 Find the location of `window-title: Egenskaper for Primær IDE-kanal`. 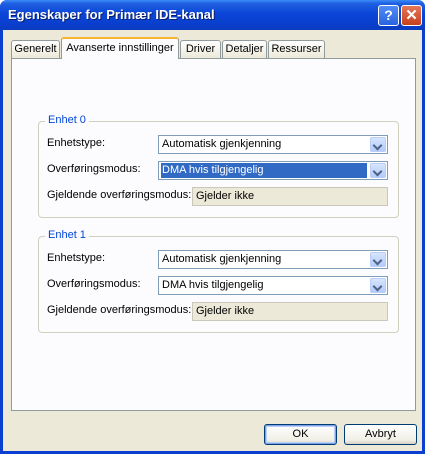

window-title: Egenskaper for Primær IDE-kanal is located at coordinates (111, 14).